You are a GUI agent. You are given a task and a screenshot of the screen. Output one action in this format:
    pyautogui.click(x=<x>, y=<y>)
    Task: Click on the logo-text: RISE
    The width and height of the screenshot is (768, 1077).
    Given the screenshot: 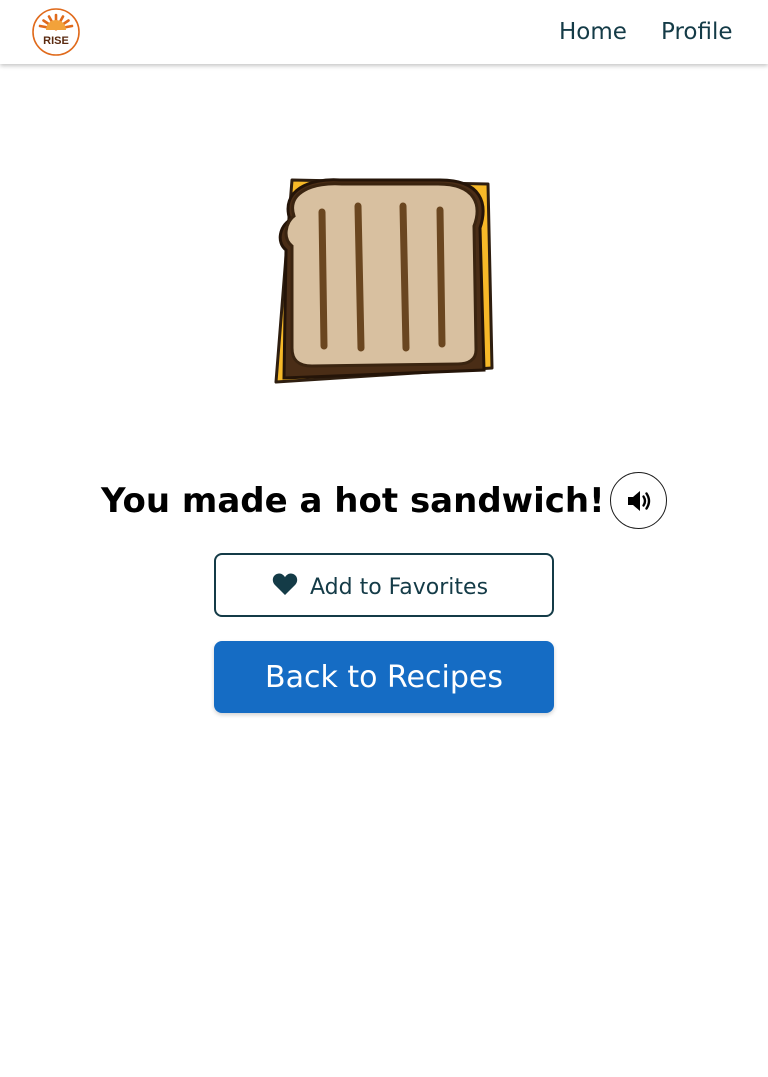 What is the action you would take?
    pyautogui.click(x=56, y=41)
    